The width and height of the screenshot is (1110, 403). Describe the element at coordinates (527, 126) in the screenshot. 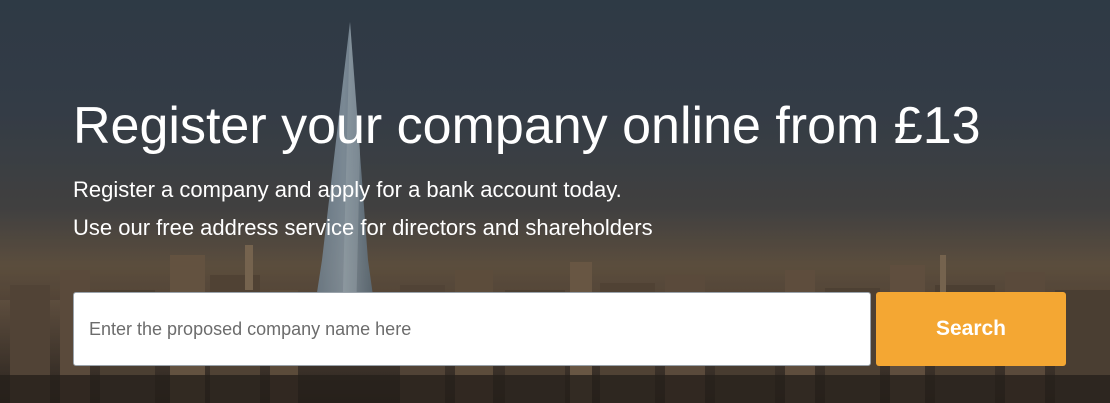

I see `page-title: Register your company online from £13` at that location.